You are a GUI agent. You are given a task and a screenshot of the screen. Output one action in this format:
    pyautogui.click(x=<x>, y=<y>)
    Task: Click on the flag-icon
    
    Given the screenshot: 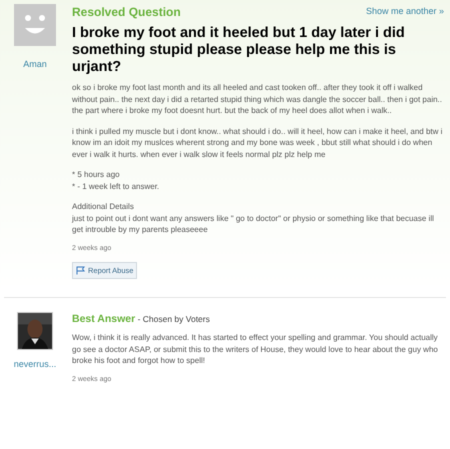 What is the action you would take?
    pyautogui.click(x=80, y=271)
    